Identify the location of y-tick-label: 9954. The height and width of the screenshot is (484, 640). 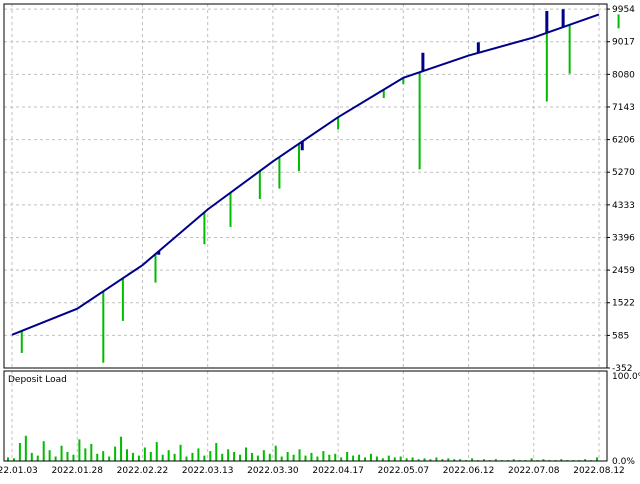
(623, 10).